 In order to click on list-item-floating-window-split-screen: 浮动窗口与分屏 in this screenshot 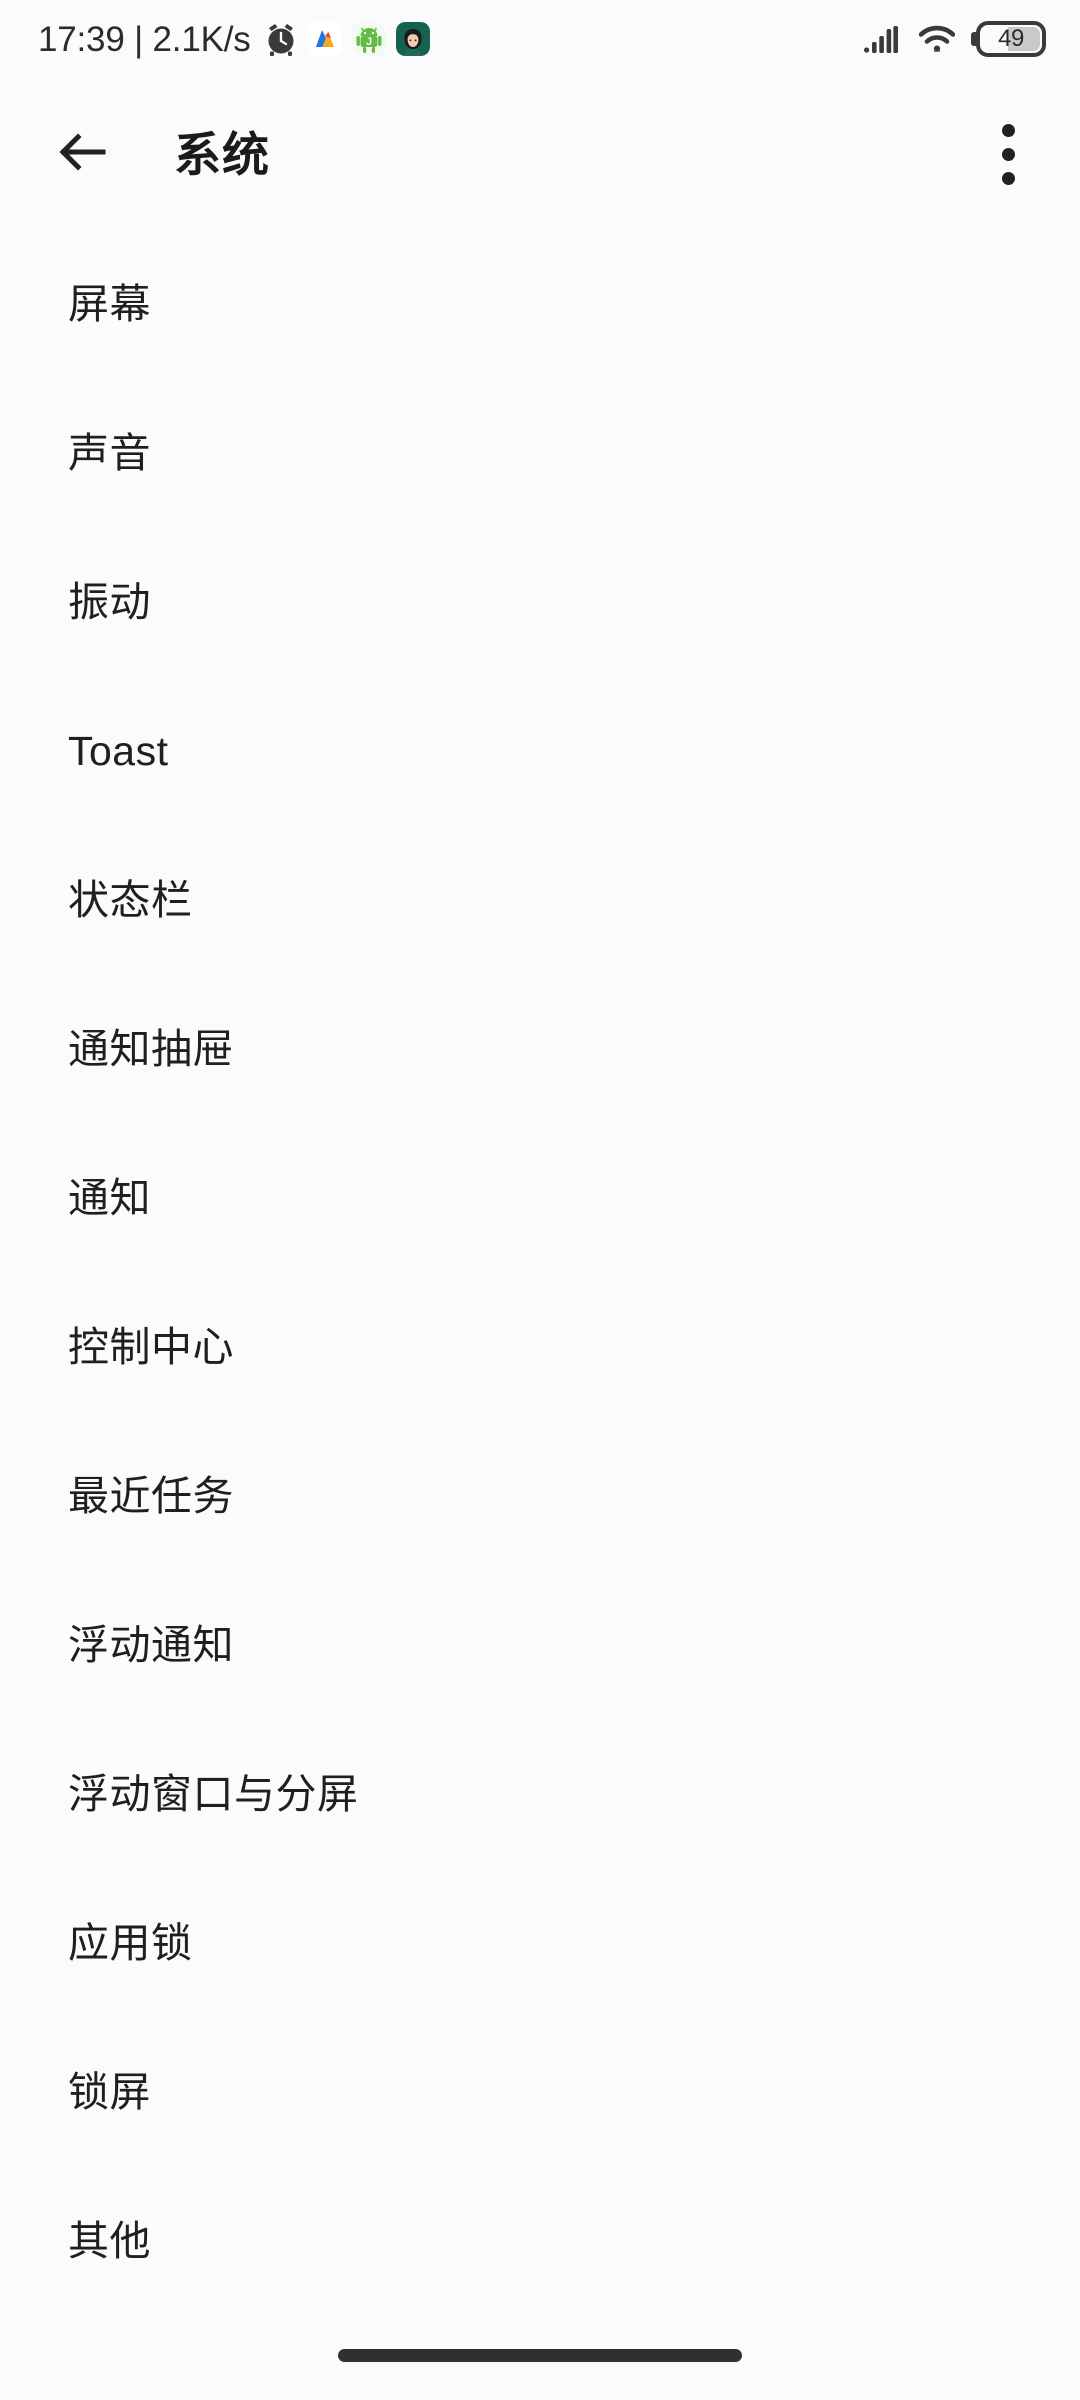, I will do `click(540, 1794)`.